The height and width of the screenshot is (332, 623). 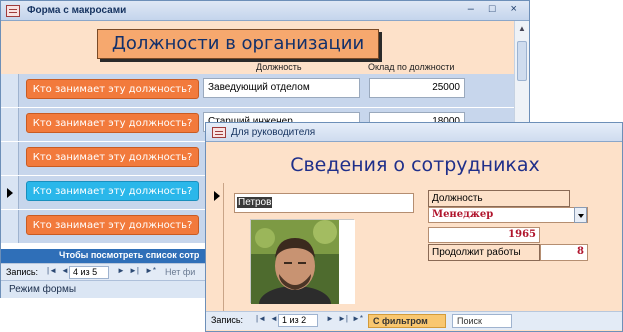 I want to click on record-counter: 4 из 5, so click(x=89, y=272).